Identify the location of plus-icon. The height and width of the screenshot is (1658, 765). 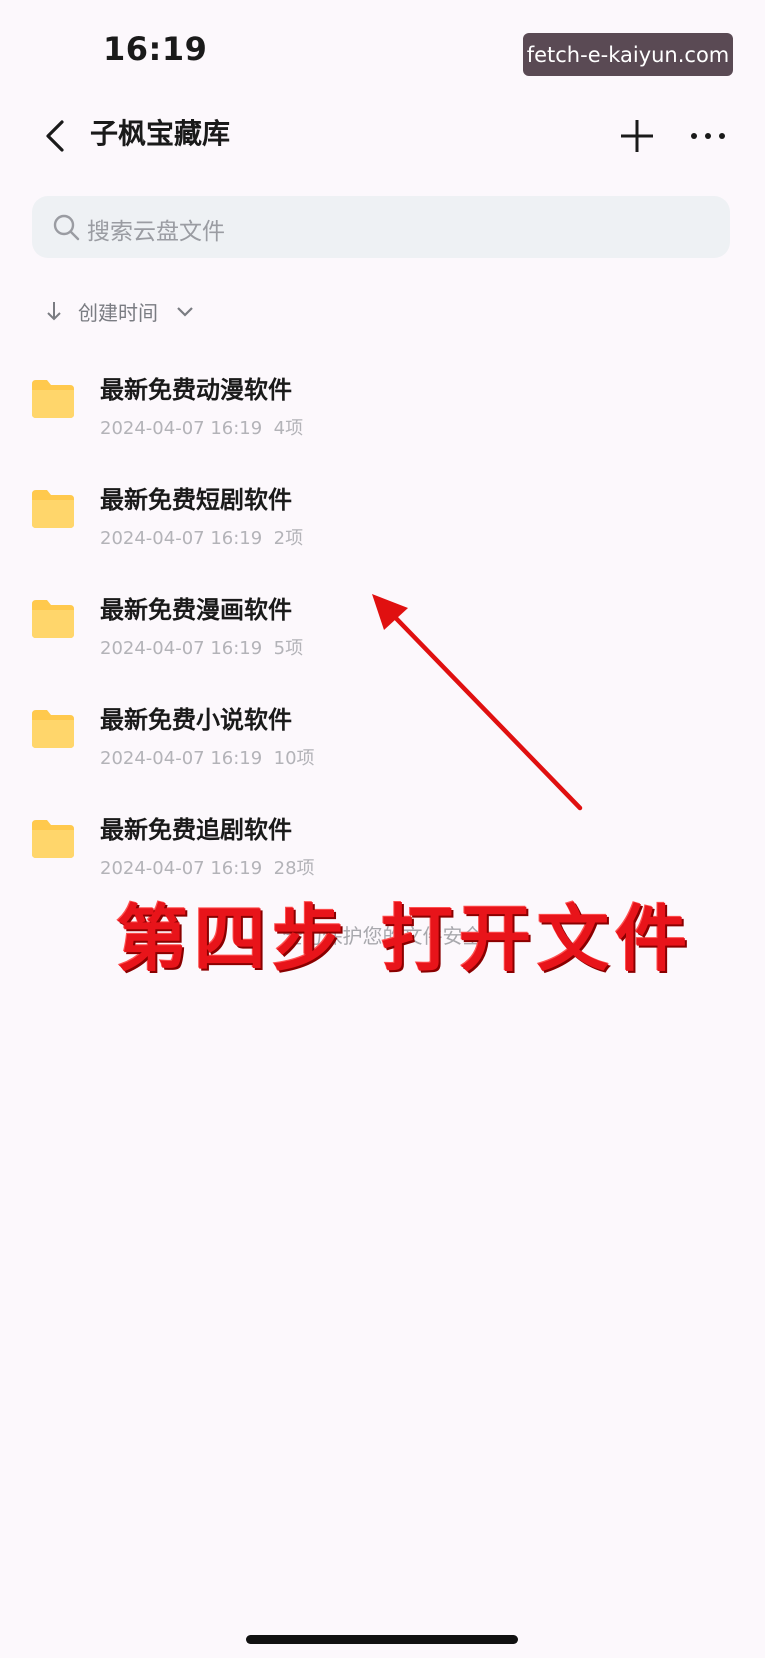
(637, 136).